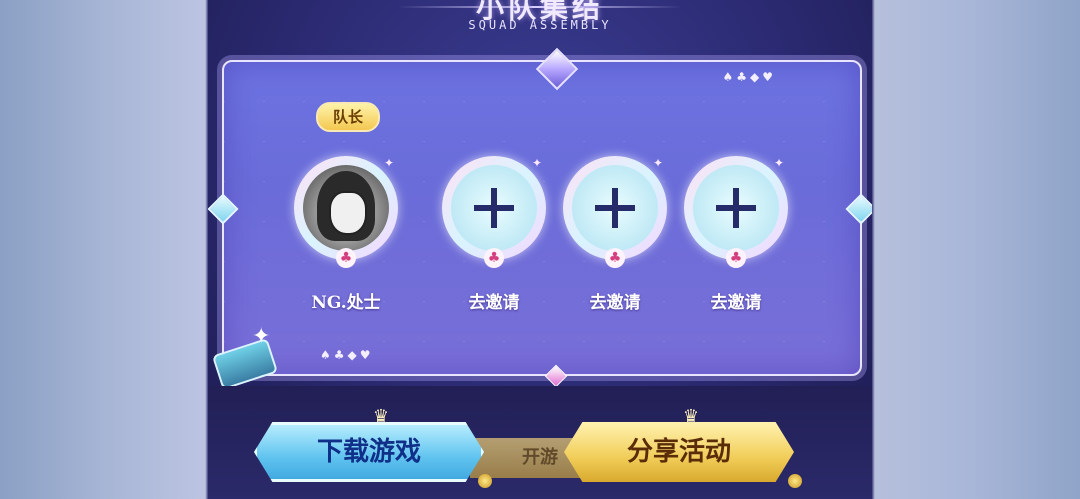 Image resolution: width=1080 pixels, height=499 pixels. I want to click on invite-slot-3: ✦ ♣, so click(736, 212).